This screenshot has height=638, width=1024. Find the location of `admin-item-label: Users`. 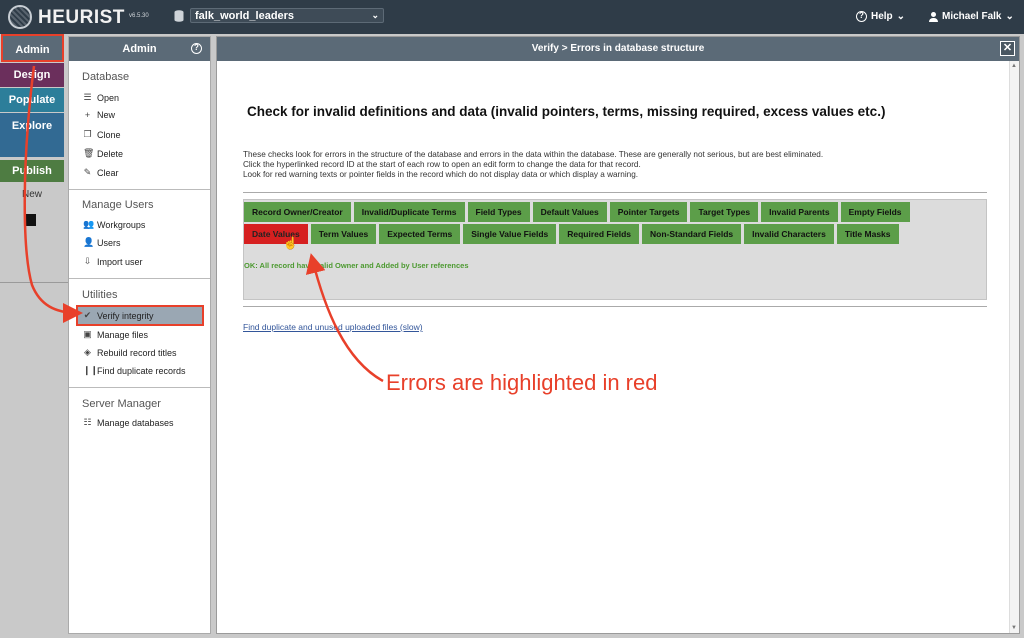

admin-item-label: Users is located at coordinates (109, 242).